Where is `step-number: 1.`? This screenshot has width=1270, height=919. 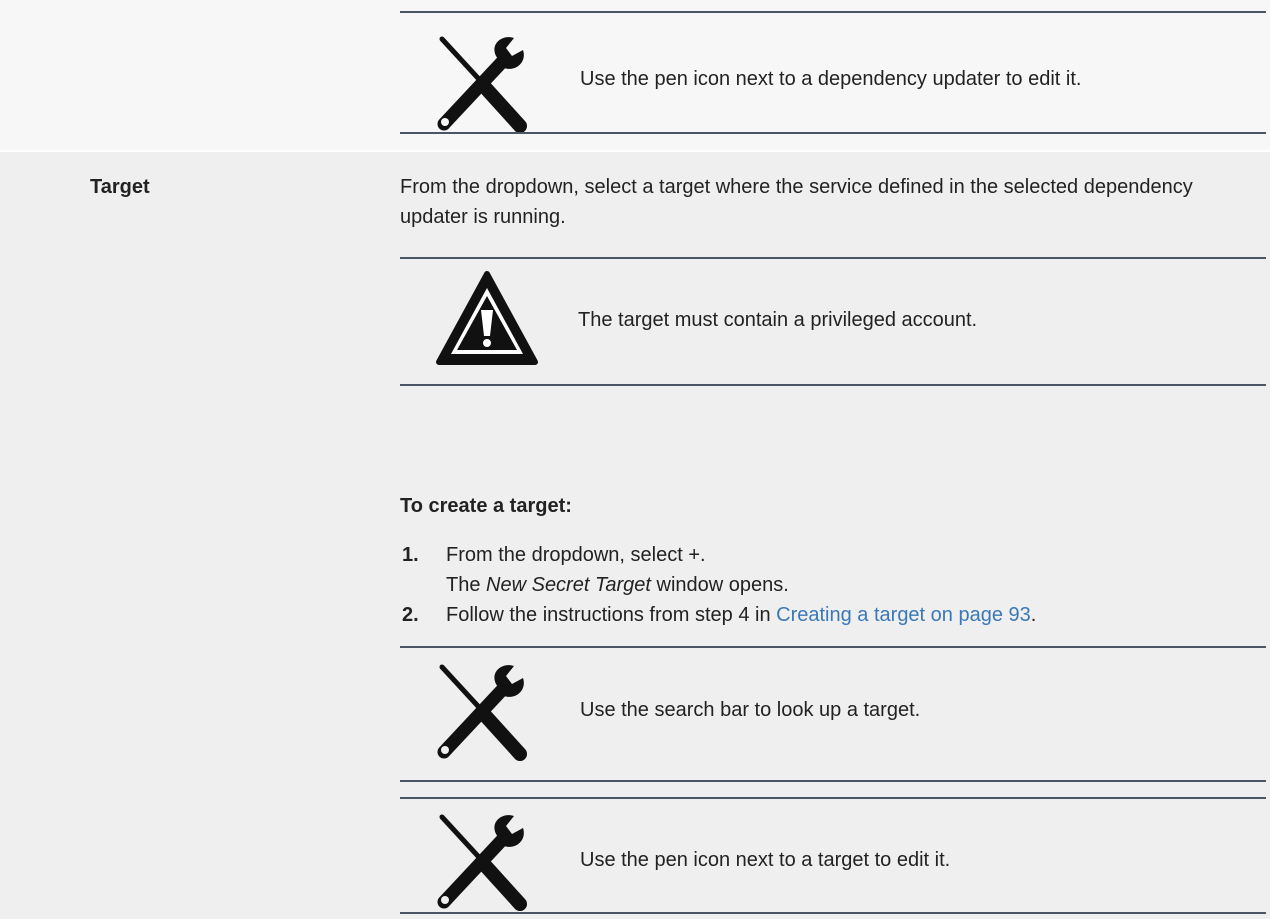 step-number: 1. is located at coordinates (410, 555).